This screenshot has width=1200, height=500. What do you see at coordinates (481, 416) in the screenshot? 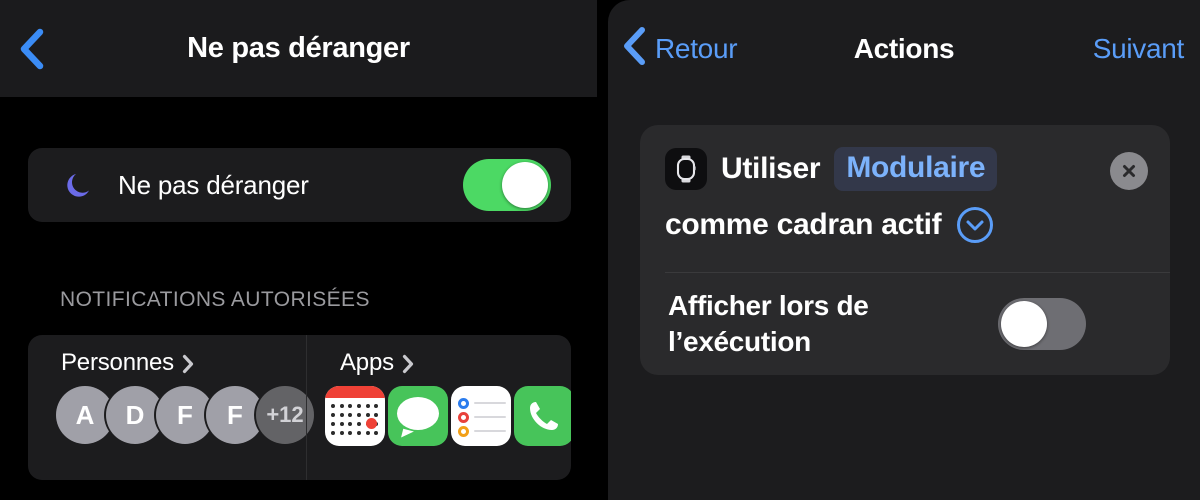
I see `reminders-app-icon` at bounding box center [481, 416].